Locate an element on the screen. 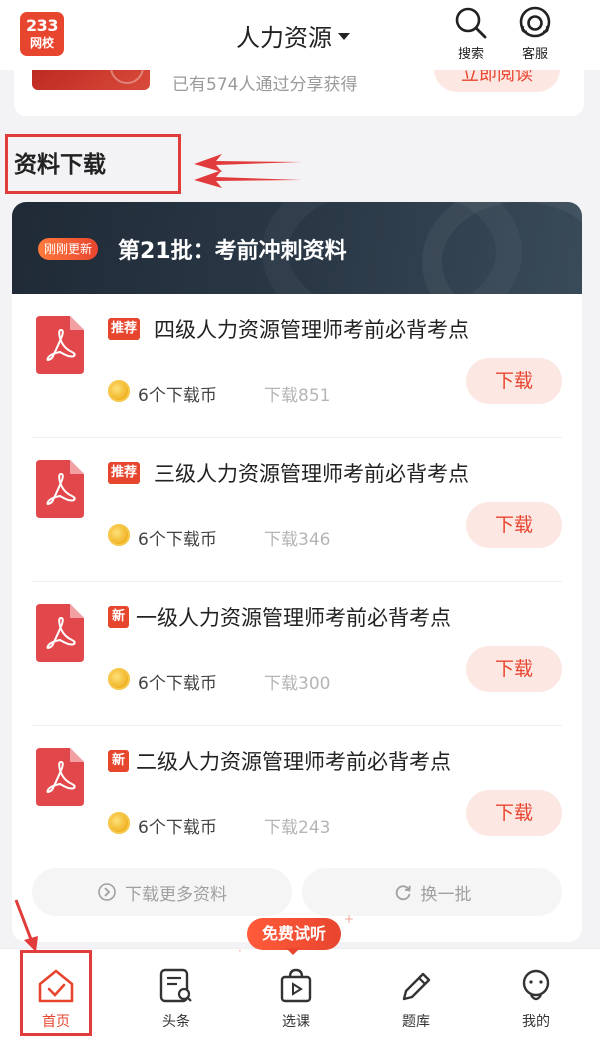 The width and height of the screenshot is (600, 1040). nav-label: 我的 is located at coordinates (536, 1022).